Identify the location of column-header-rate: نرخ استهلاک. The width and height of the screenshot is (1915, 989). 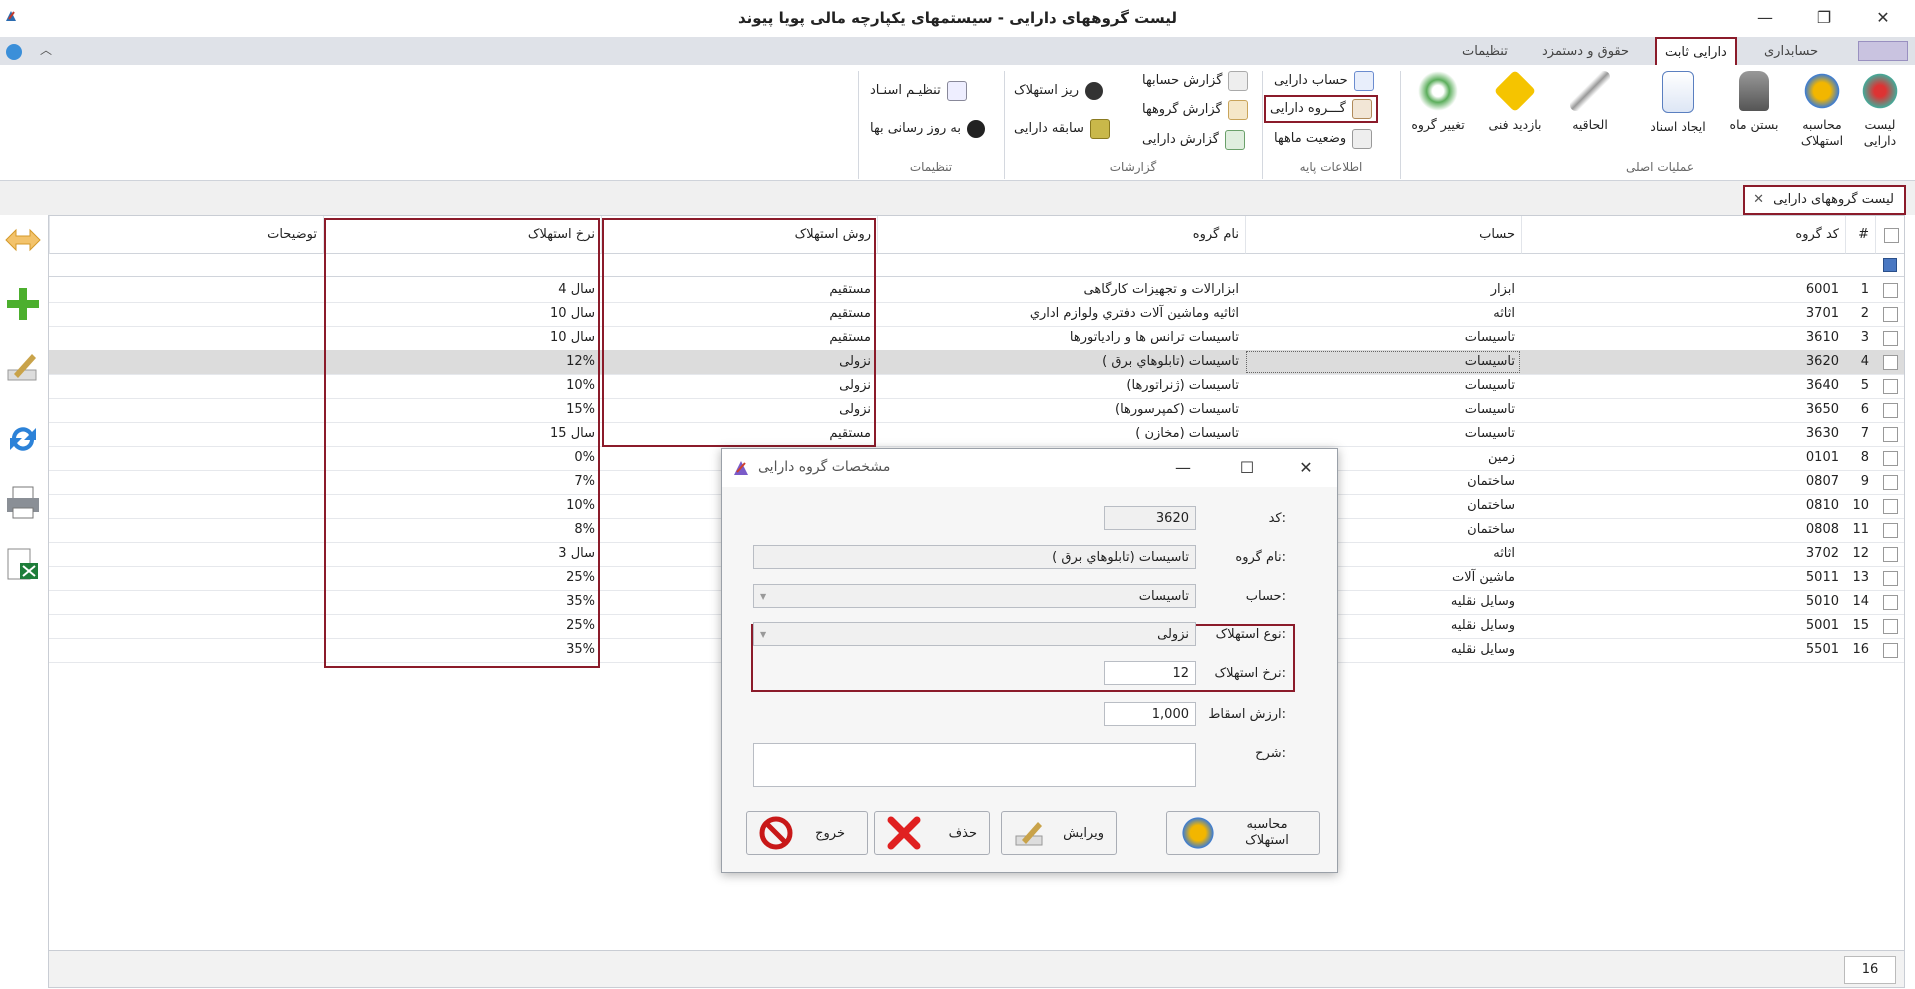
(462, 235).